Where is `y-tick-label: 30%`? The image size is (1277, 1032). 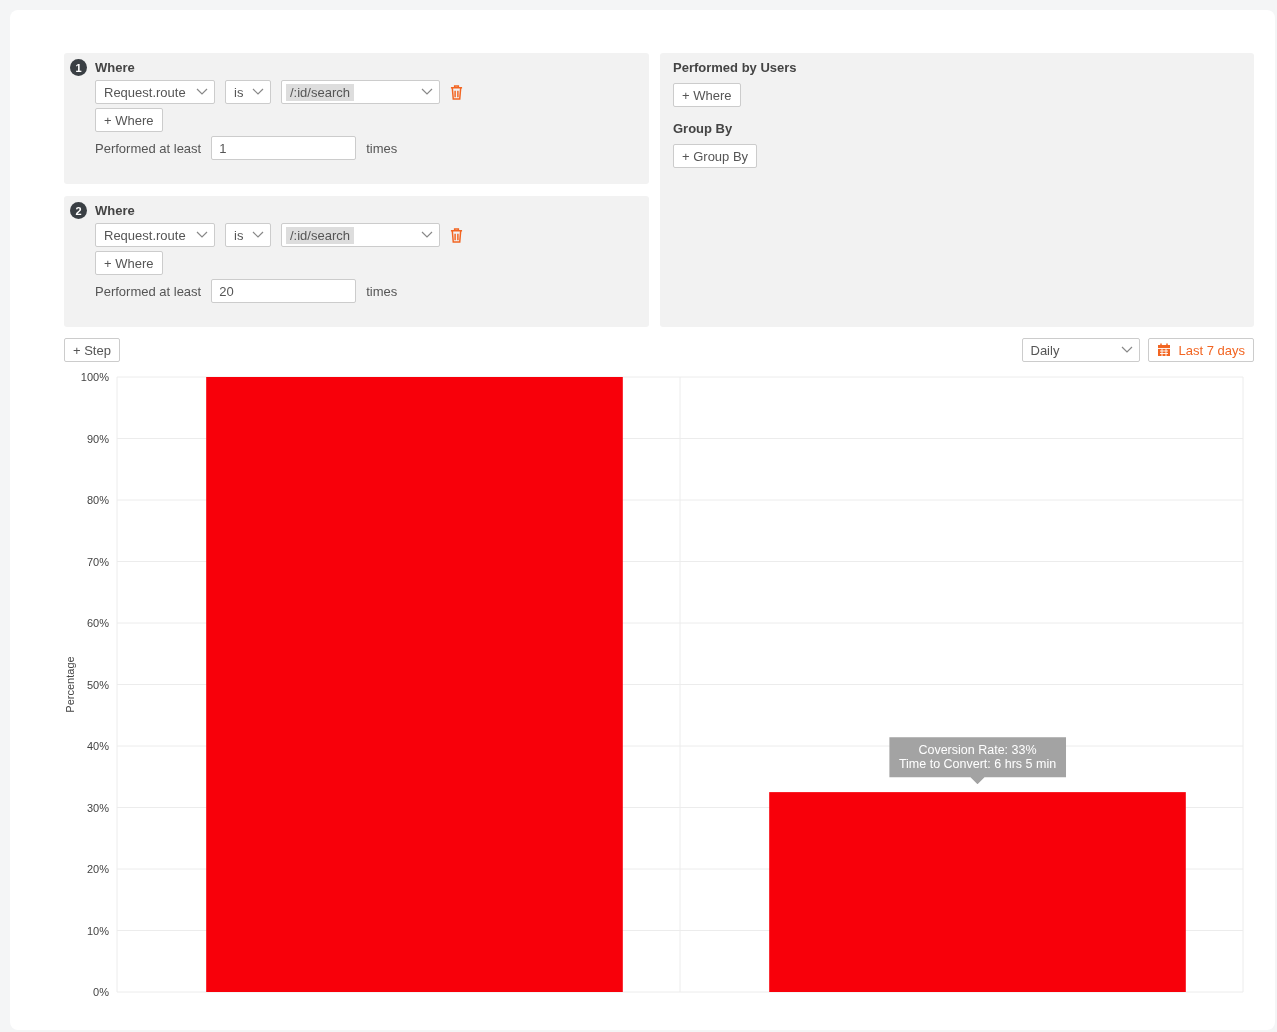
y-tick-label: 30% is located at coordinates (97, 807).